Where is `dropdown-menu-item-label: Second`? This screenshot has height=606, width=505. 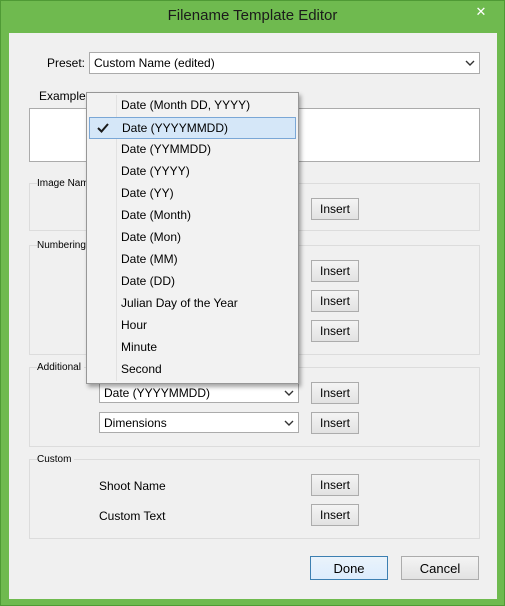
dropdown-menu-item-label: Second is located at coordinates (141, 369).